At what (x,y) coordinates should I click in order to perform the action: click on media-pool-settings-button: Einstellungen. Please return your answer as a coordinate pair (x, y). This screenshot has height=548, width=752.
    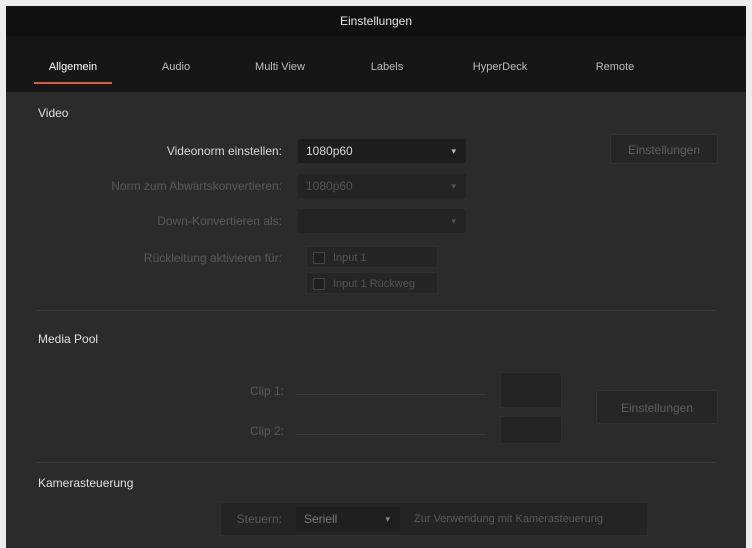
    Looking at the image, I should click on (657, 407).